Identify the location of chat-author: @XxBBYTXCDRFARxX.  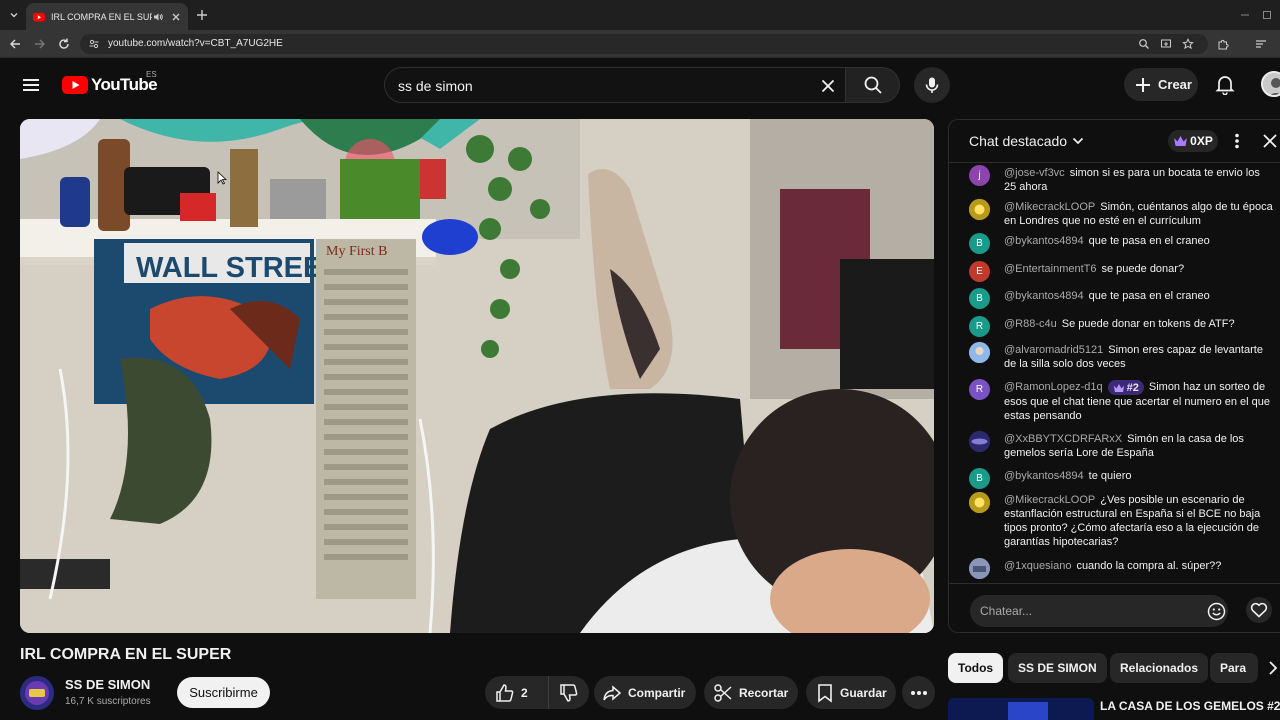
(1063, 439).